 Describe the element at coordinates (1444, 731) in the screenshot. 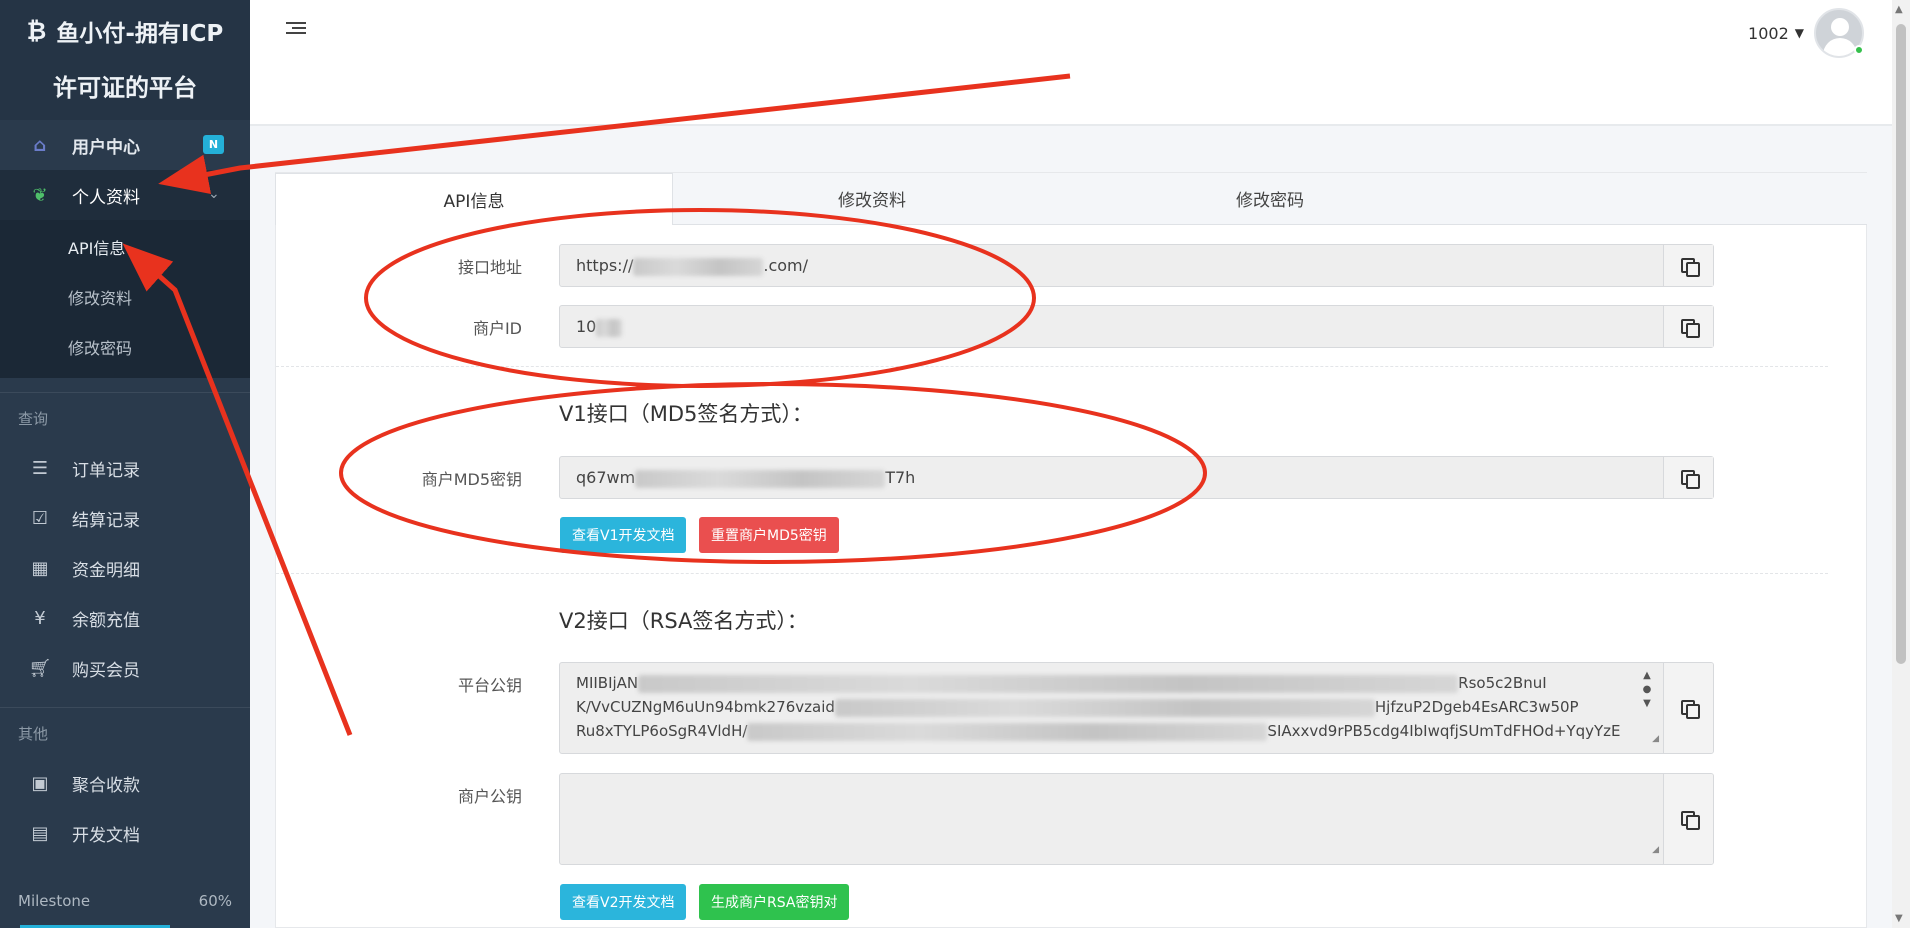

I see `key-text: SIAxxvd9rPB5cdg4IbIwqfjSUmTdFHOd+YqyYzE` at that location.